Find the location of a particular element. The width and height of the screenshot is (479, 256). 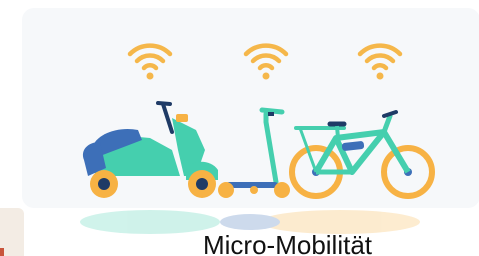

scooter-icon is located at coordinates (150, 149).